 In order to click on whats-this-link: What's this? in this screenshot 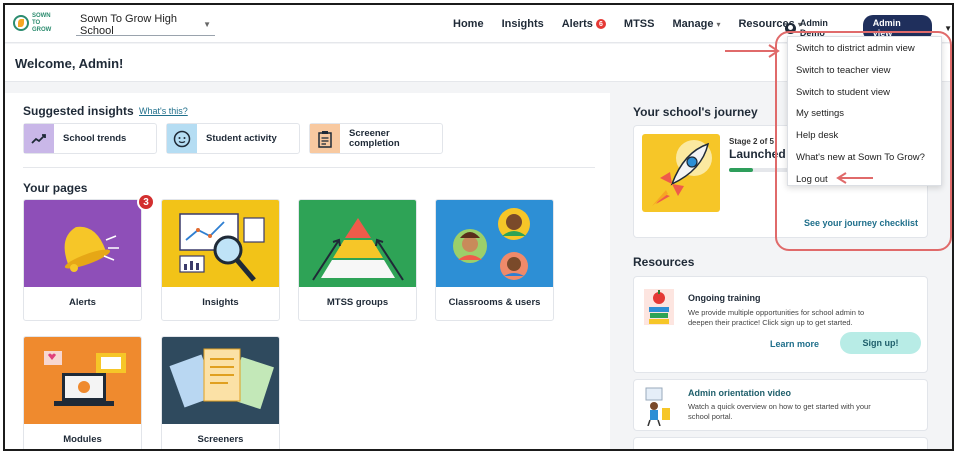, I will do `click(163, 111)`.